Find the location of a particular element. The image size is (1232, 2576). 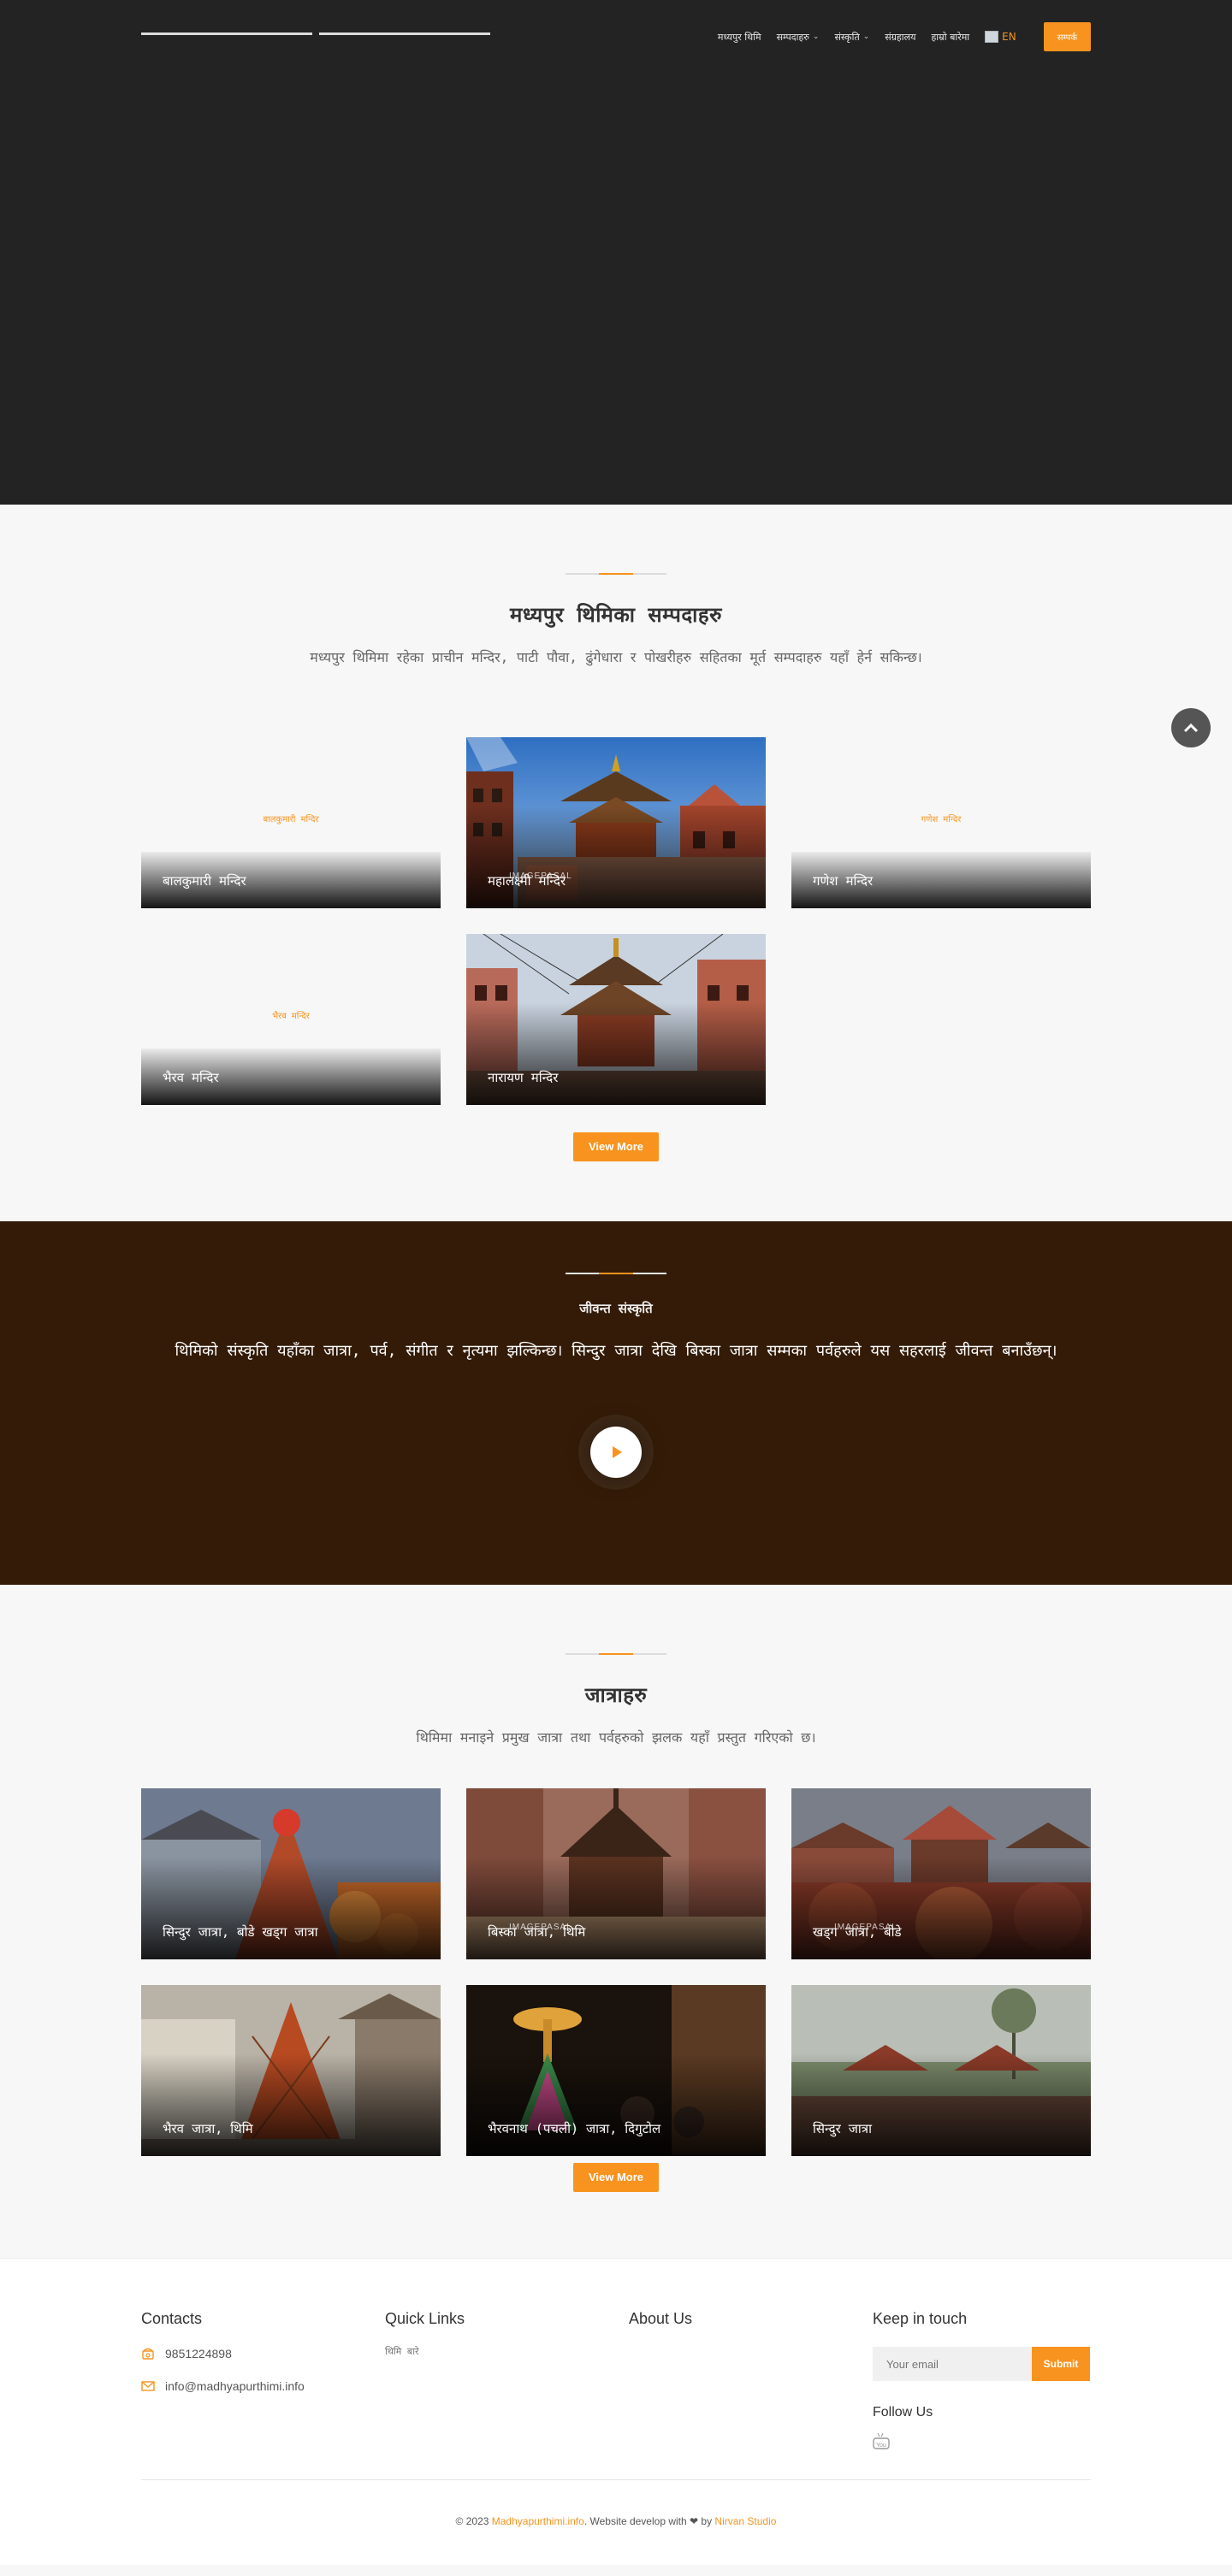

nav-label: हाम्रो बारेमा is located at coordinates (950, 37).